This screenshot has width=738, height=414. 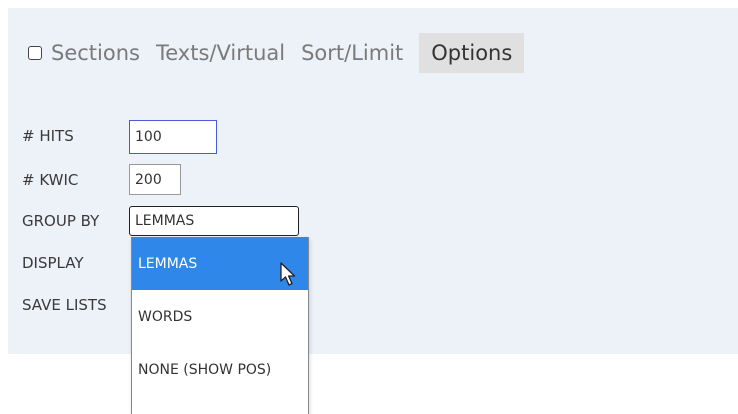 I want to click on tab-options: Options, so click(x=472, y=53).